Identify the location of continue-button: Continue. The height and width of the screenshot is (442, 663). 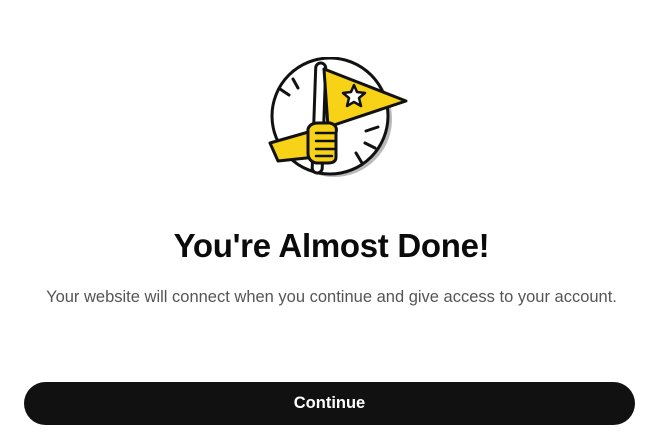
(329, 403).